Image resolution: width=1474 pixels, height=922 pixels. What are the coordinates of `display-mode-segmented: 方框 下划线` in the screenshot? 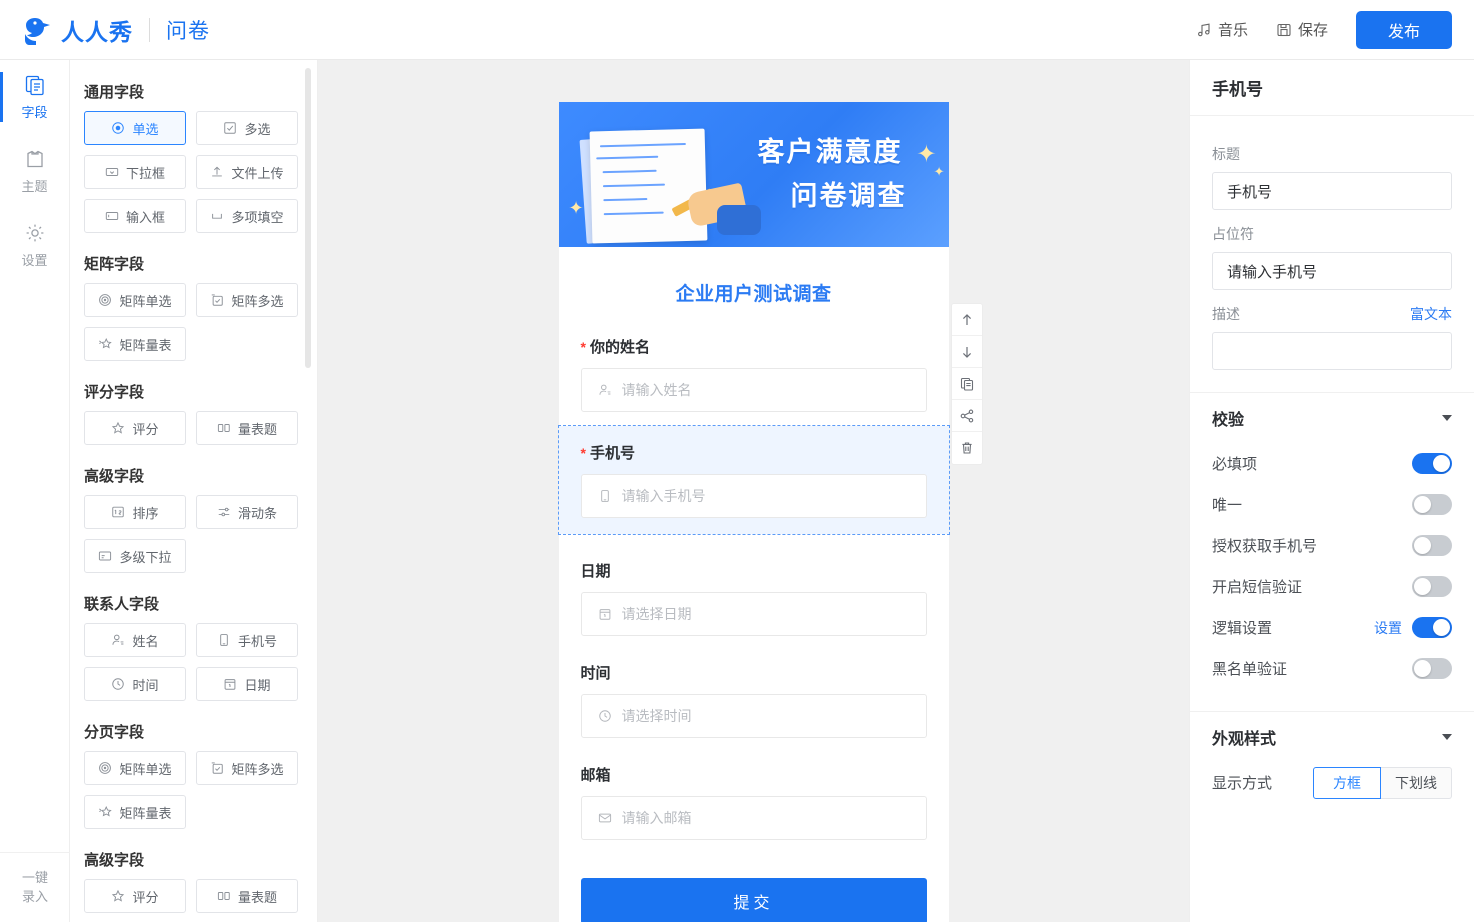 It's located at (1382, 782).